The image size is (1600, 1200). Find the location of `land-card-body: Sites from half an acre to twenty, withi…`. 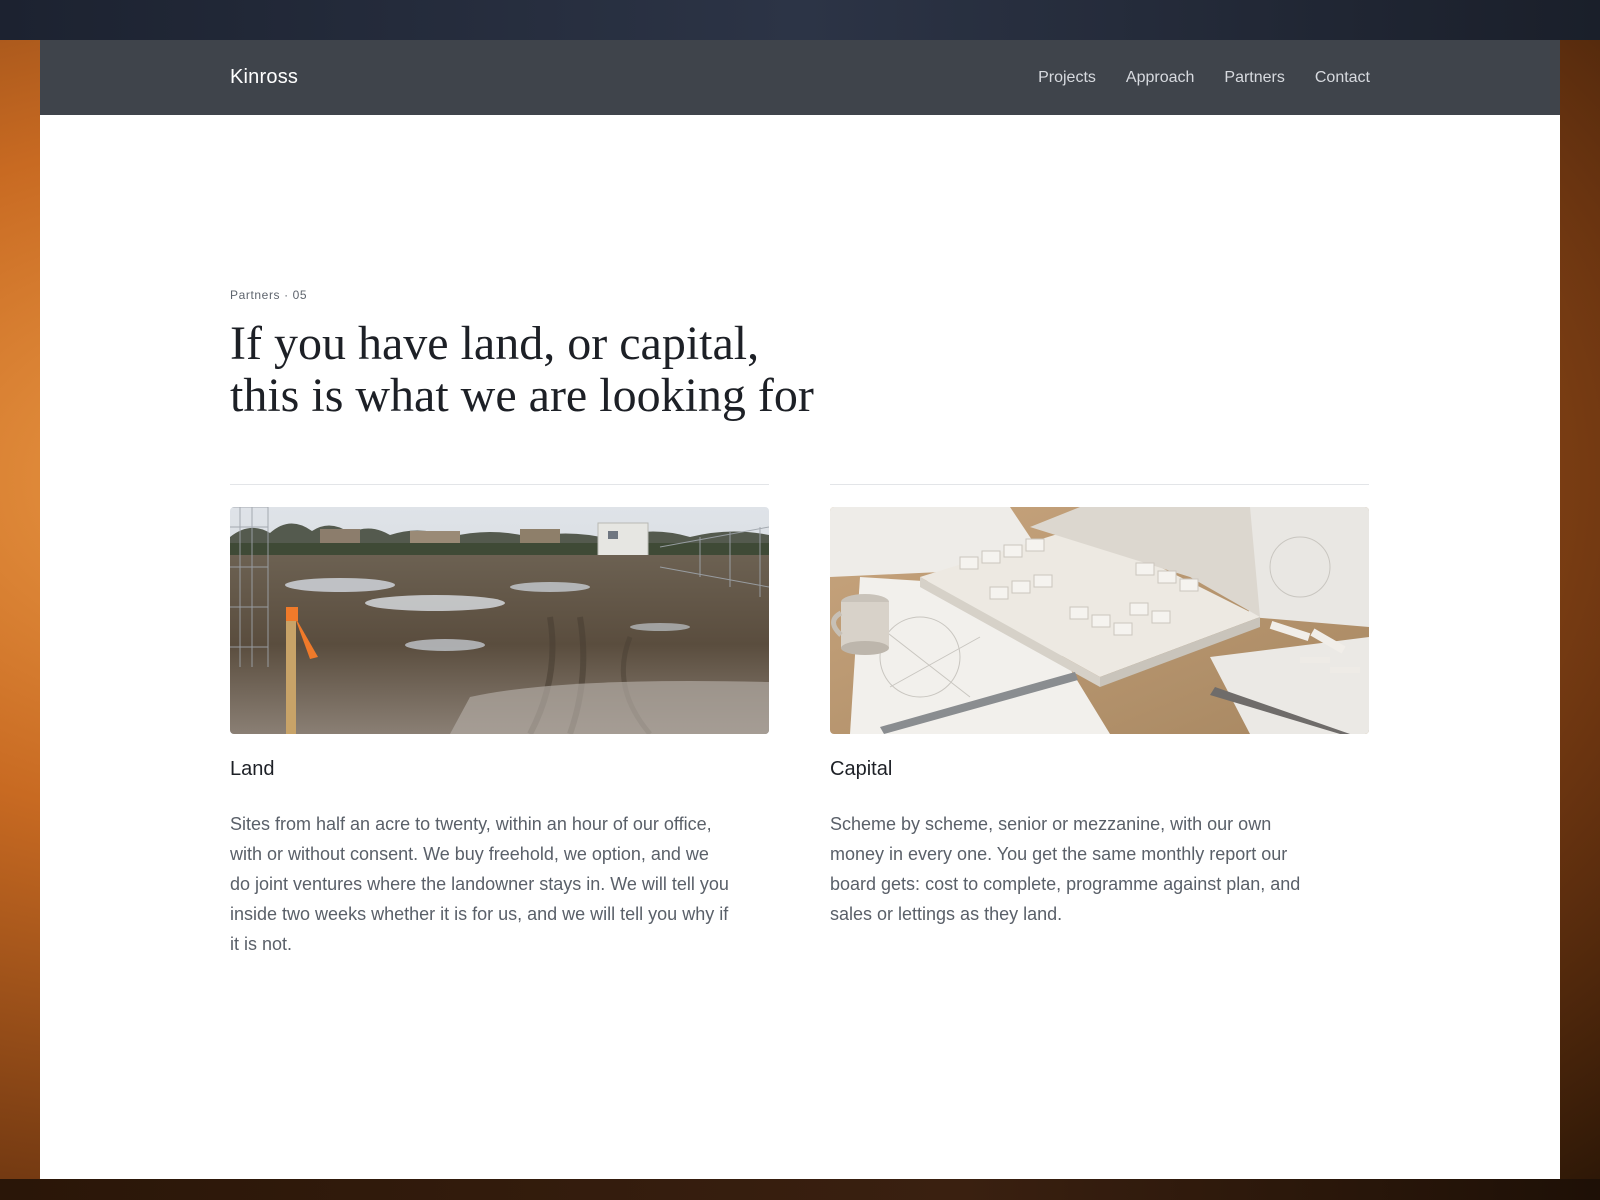

land-card-body: Sites from half an acre to twenty, withi… is located at coordinates (479, 884).